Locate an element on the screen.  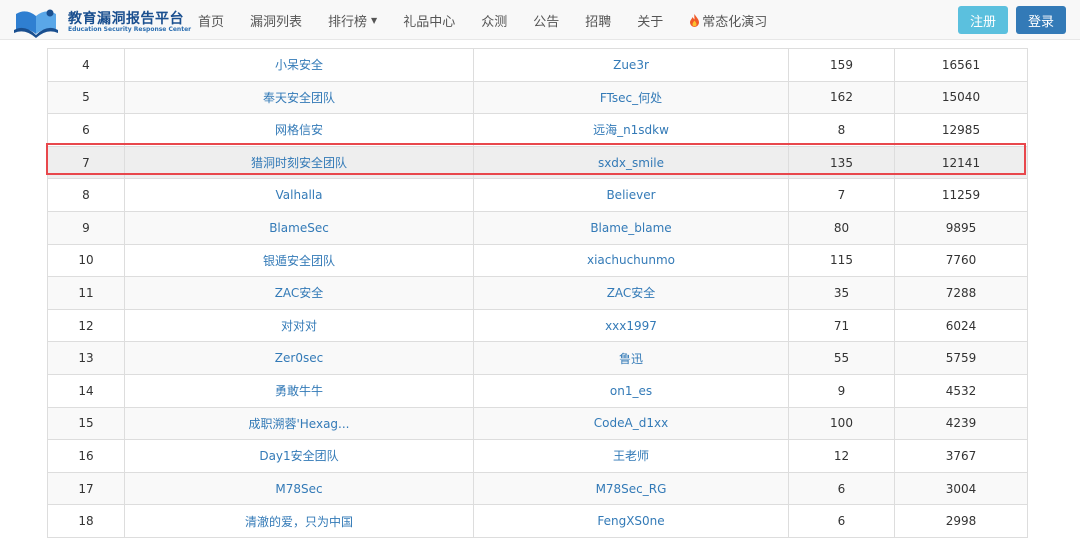
score-cell: 12141 is located at coordinates (961, 162).